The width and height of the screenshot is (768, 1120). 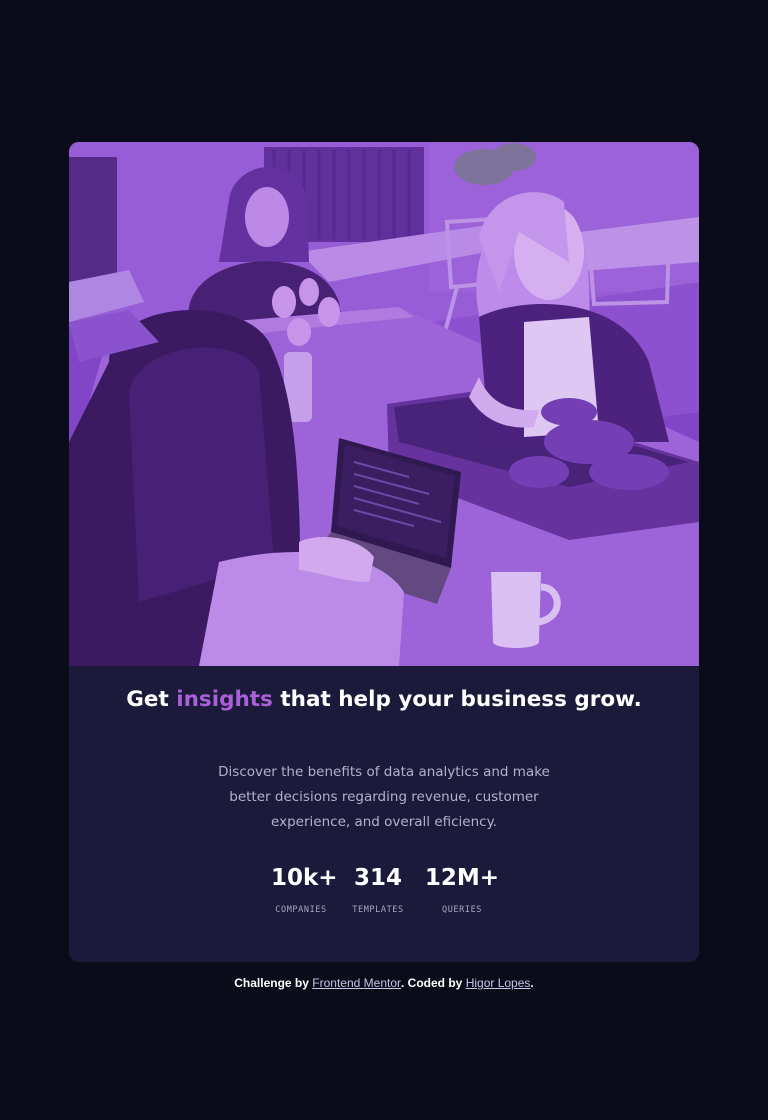 What do you see at coordinates (304, 878) in the screenshot?
I see `stat-value: 10k+` at bounding box center [304, 878].